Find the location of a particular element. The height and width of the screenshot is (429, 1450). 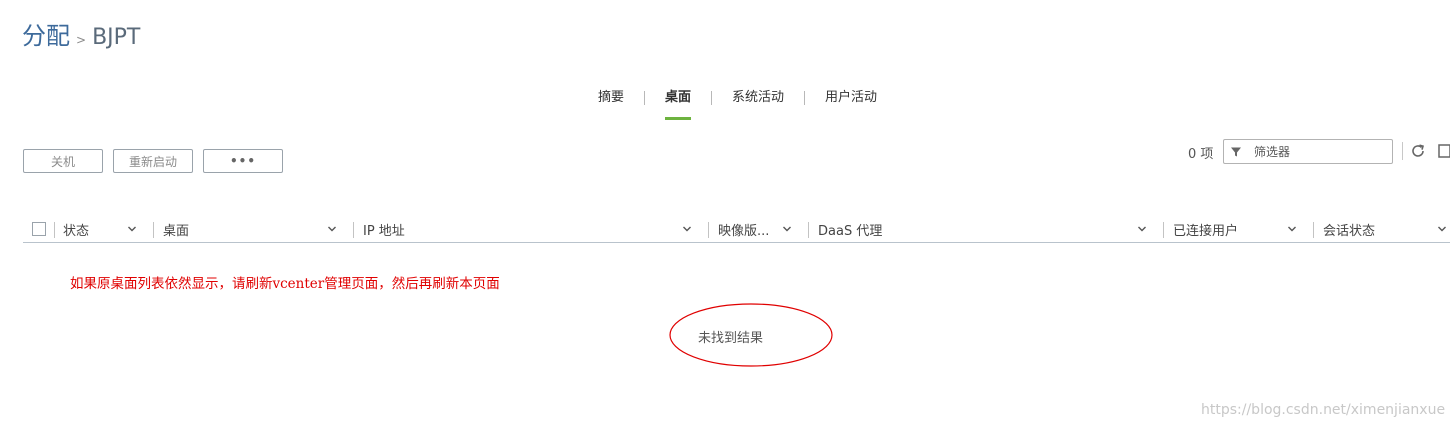

breadcrumb: 分配 > BJPT is located at coordinates (81, 33).